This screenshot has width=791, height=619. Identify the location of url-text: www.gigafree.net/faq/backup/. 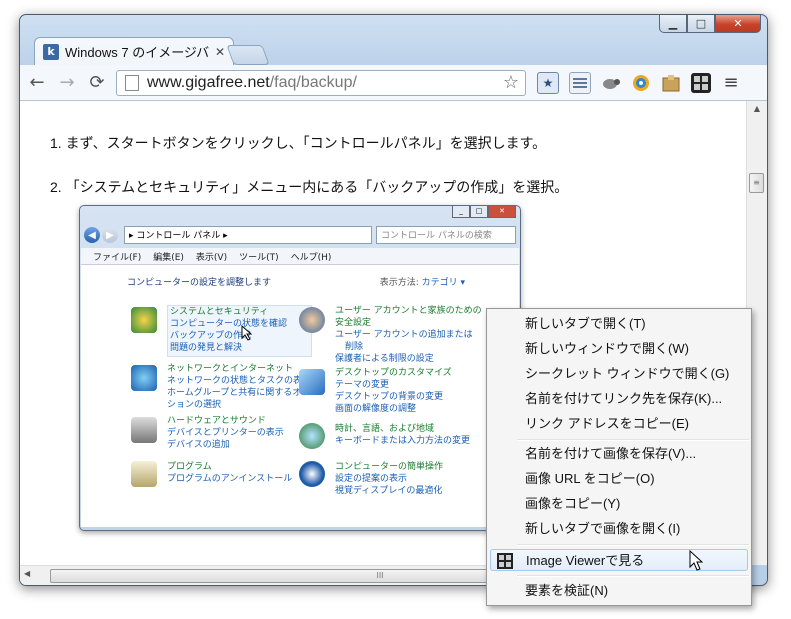
(325, 83).